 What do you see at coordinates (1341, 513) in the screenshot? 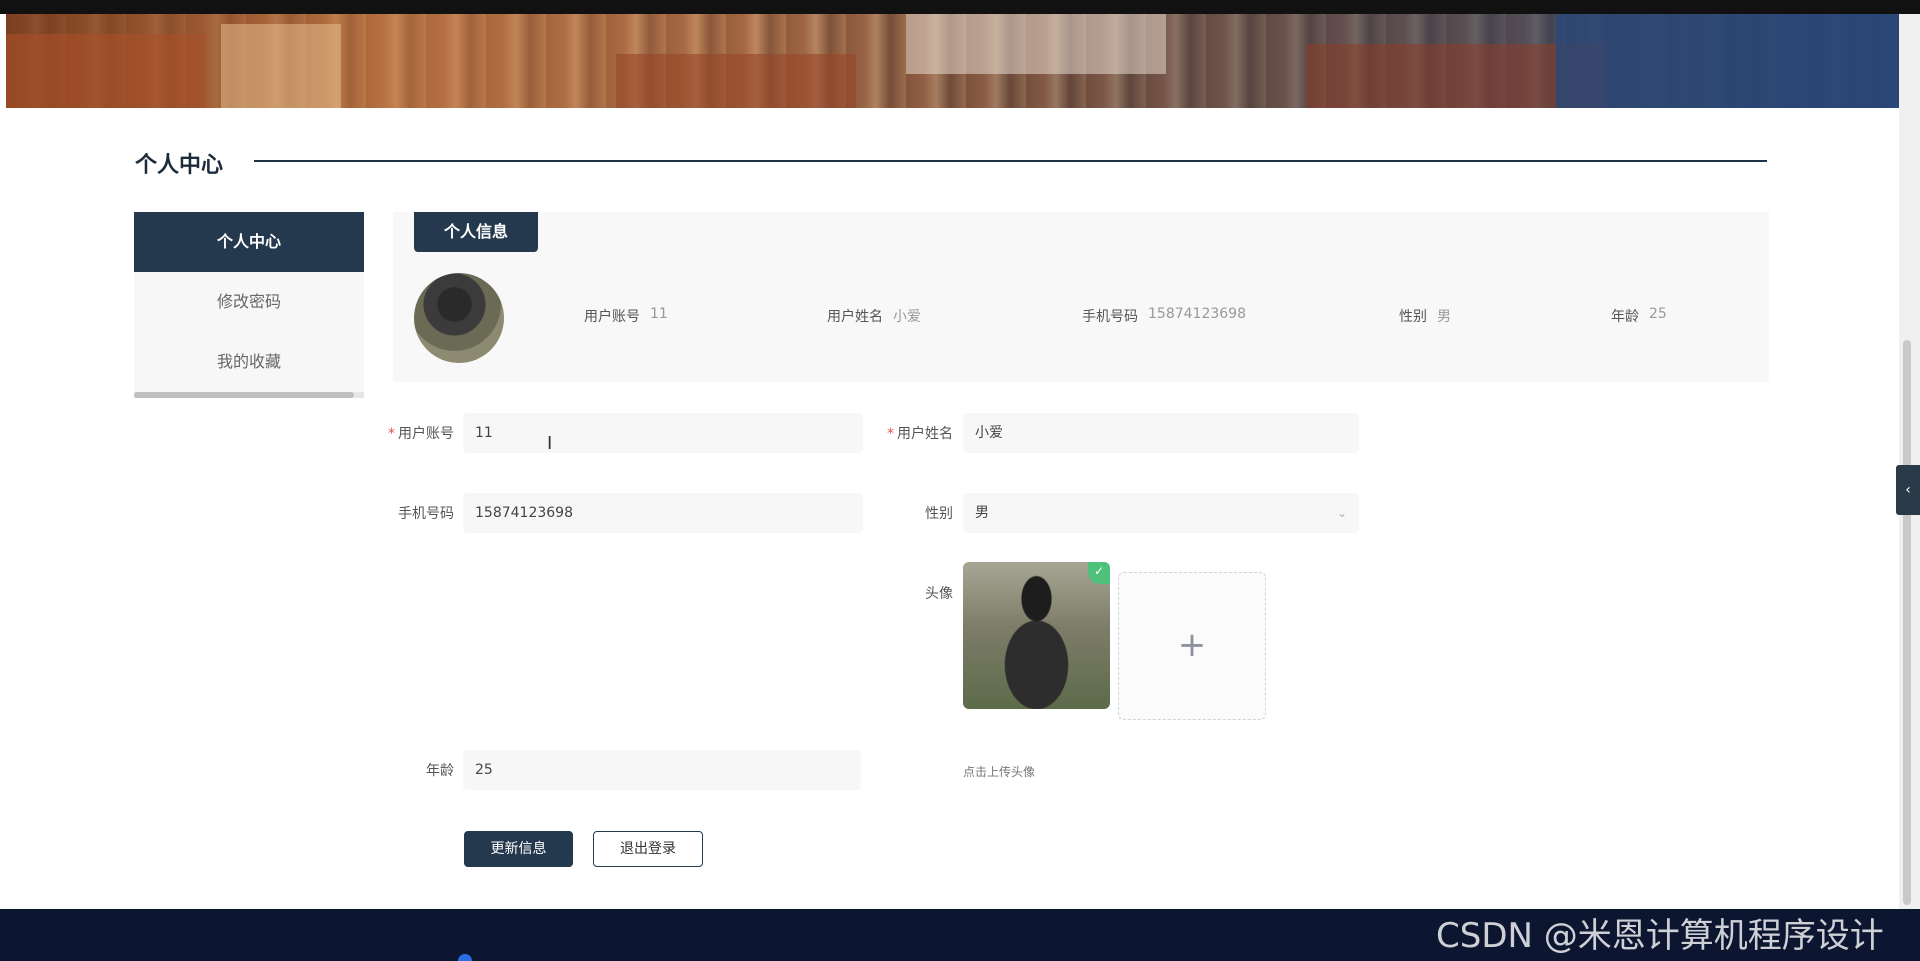
I see `chevron-down-icon: ⌄` at bounding box center [1341, 513].